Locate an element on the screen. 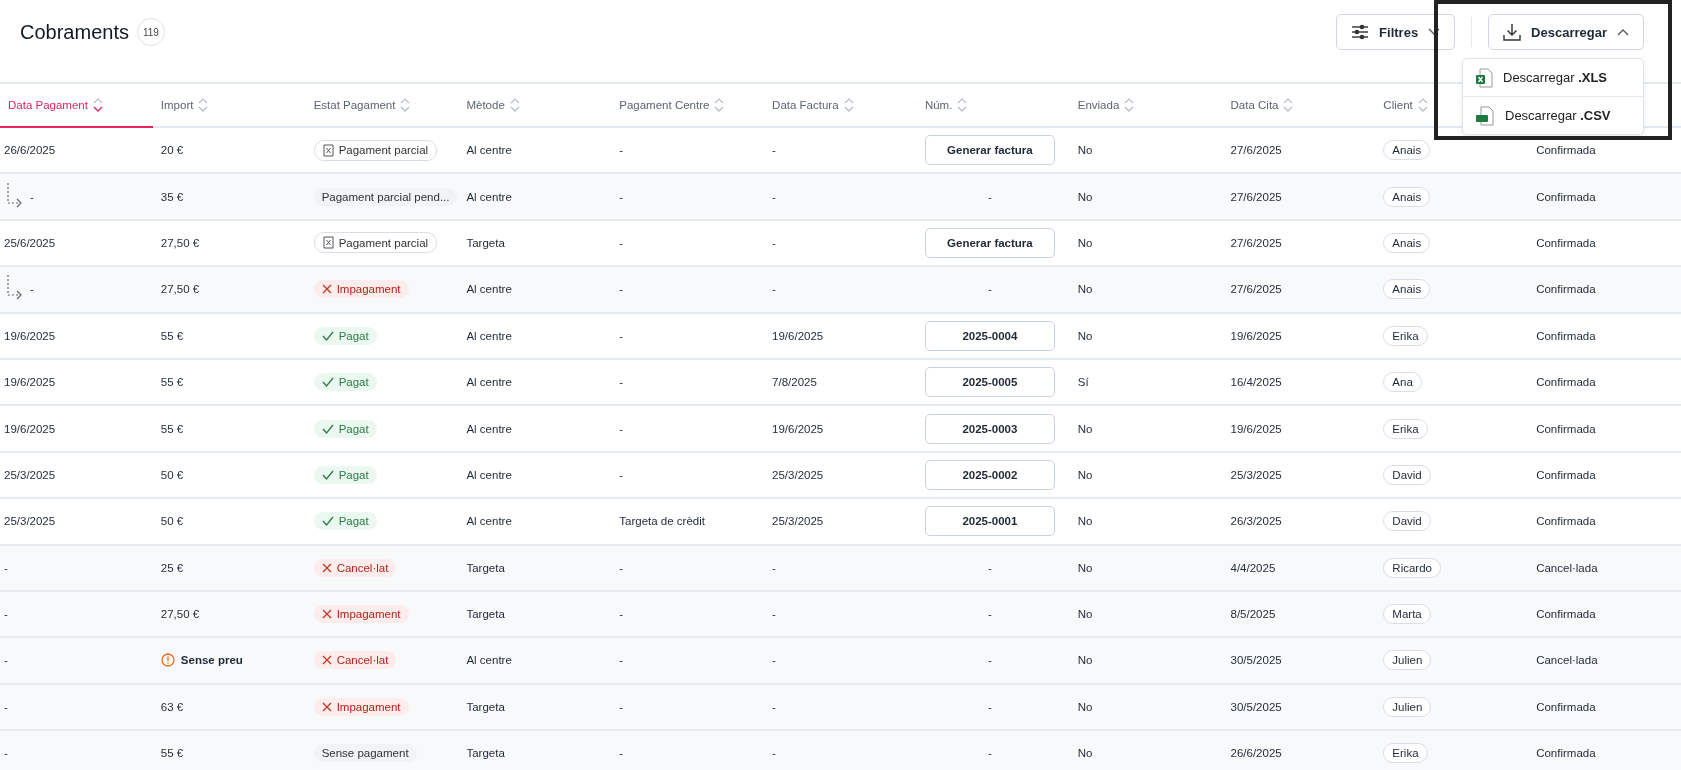  invoice-button: 2025-0002 is located at coordinates (989, 474).